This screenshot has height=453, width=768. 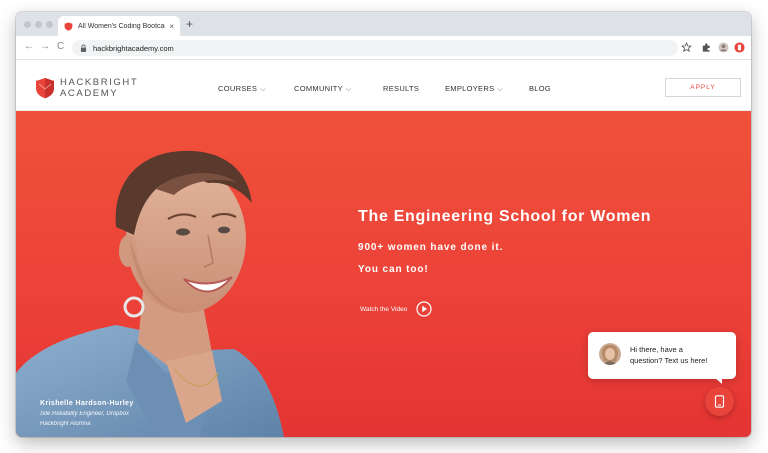 What do you see at coordinates (189, 24) in the screenshot?
I see `new-tab-button: +` at bounding box center [189, 24].